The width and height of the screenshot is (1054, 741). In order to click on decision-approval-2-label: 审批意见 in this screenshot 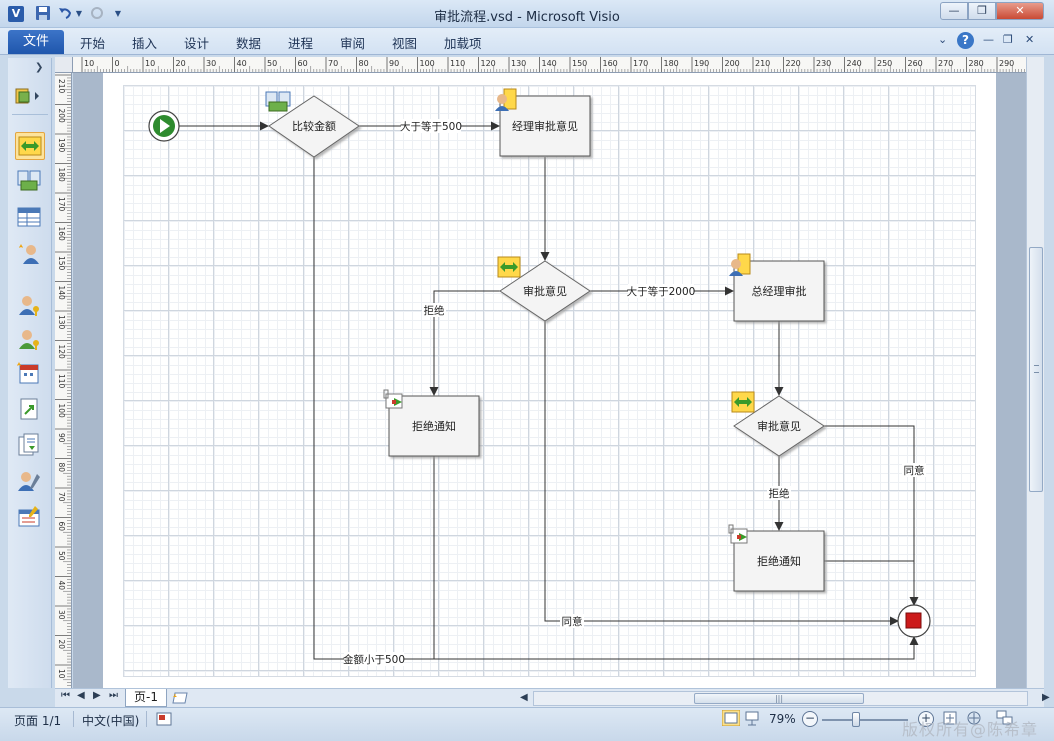, I will do `click(779, 426)`.